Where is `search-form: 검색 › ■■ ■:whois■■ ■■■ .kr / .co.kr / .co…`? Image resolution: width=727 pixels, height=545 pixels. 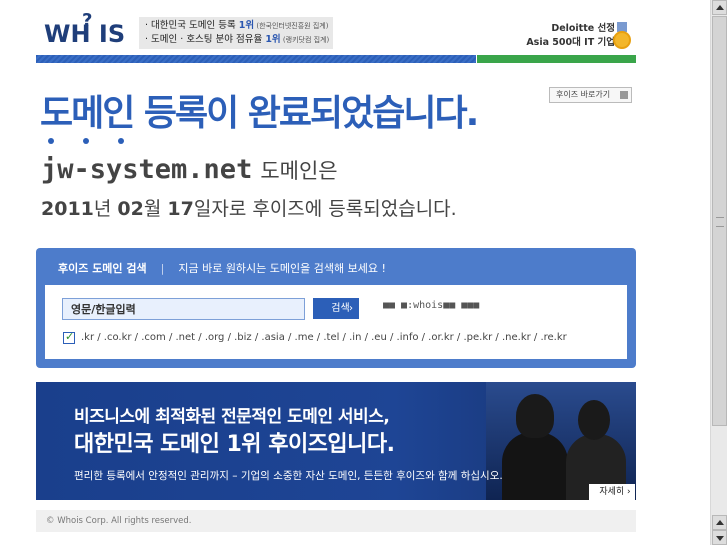
search-form: 검색 › ■■ ■:whois■■ ■■■ .kr / .co.kr / .co… is located at coordinates (336, 322).